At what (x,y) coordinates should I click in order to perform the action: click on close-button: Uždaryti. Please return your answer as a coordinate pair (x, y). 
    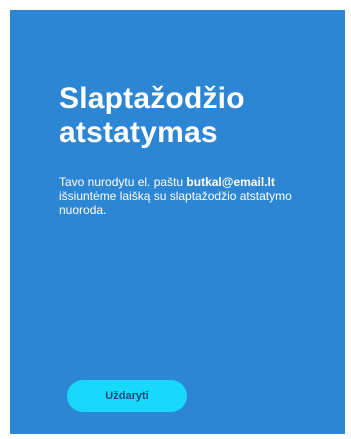
    Looking at the image, I should click on (127, 396).